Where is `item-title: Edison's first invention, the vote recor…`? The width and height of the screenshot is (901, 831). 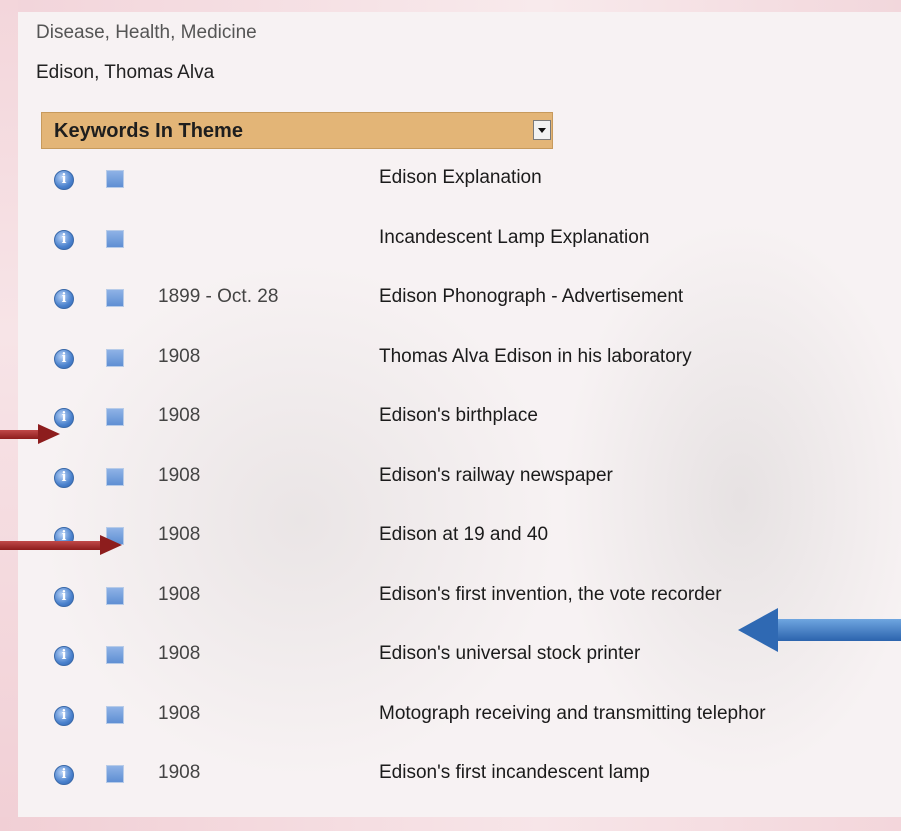 item-title: Edison's first invention, the vote recor… is located at coordinates (550, 595).